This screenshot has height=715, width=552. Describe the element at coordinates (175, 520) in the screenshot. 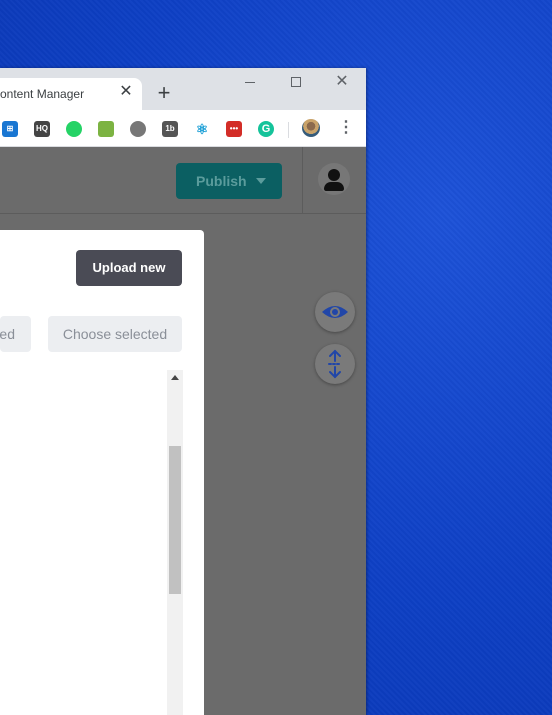

I see `scrollbar-thumb` at that location.